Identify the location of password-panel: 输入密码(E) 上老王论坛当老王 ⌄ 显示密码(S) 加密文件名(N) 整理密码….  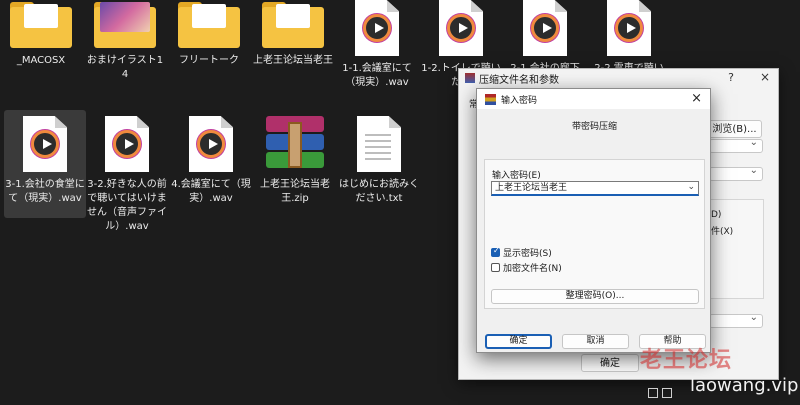
(594, 234).